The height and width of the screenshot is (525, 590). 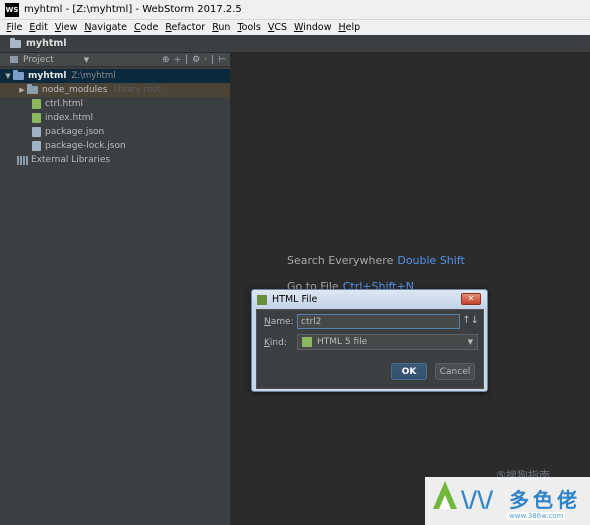 I want to click on menu-help: Help, so click(x=349, y=27).